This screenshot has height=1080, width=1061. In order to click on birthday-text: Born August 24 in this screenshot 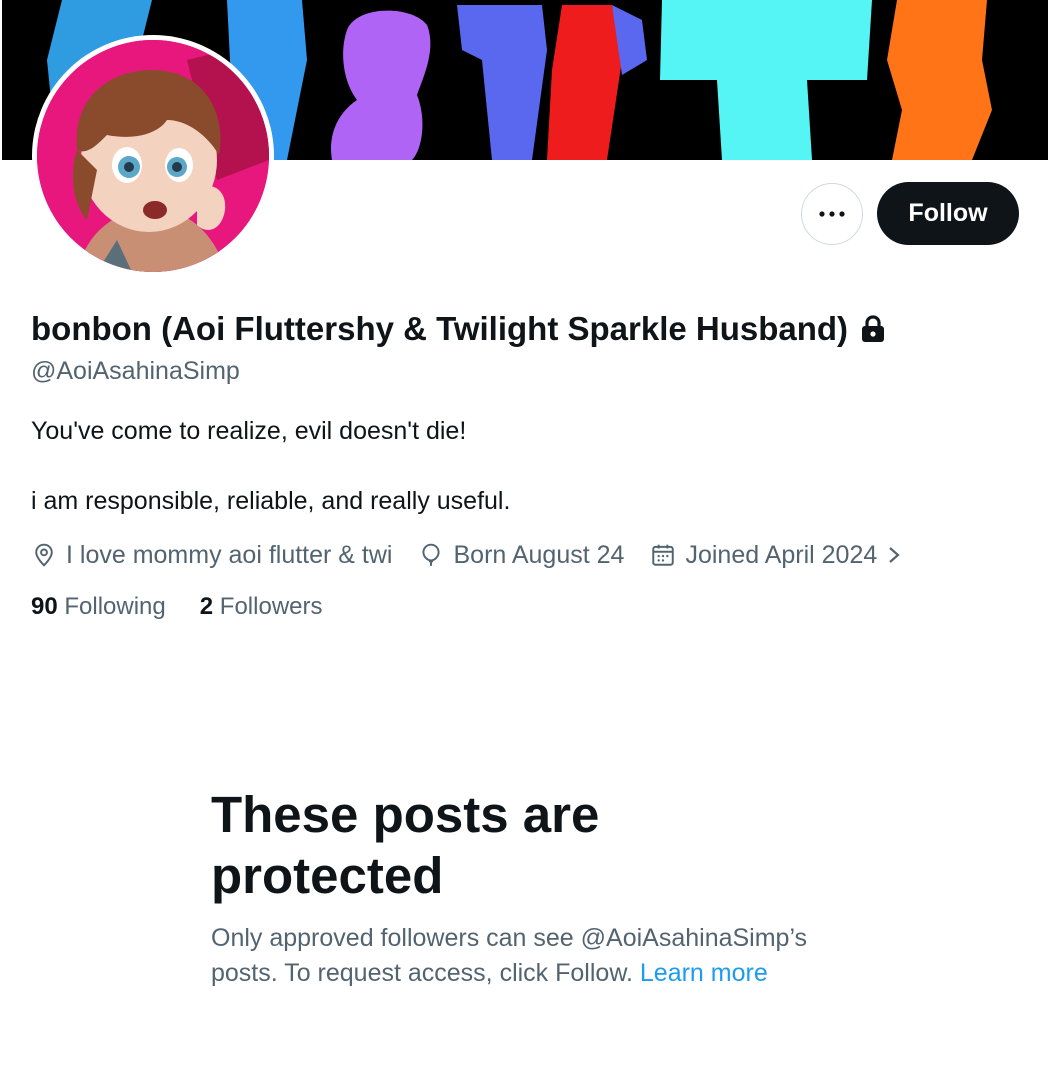, I will do `click(539, 554)`.